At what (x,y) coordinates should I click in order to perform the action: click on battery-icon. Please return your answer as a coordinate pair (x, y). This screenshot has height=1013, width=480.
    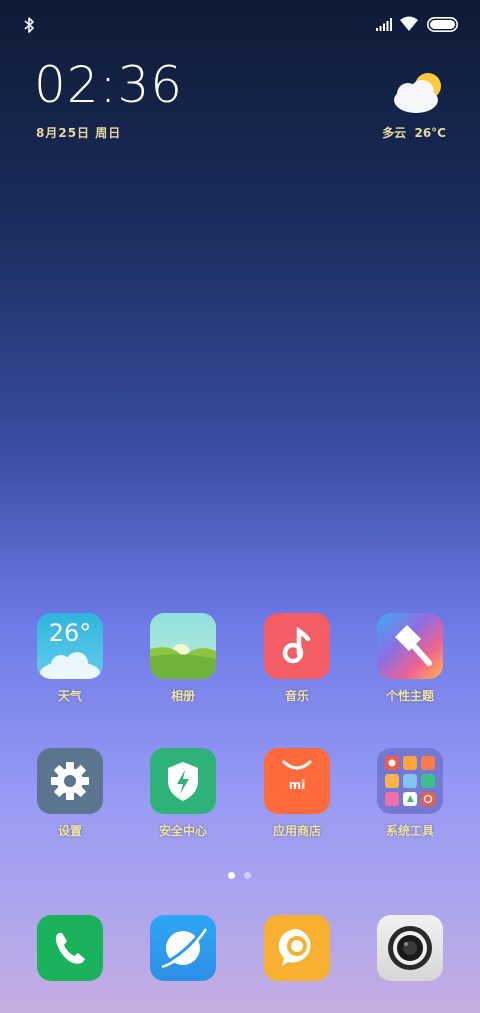
    Looking at the image, I should click on (442, 24).